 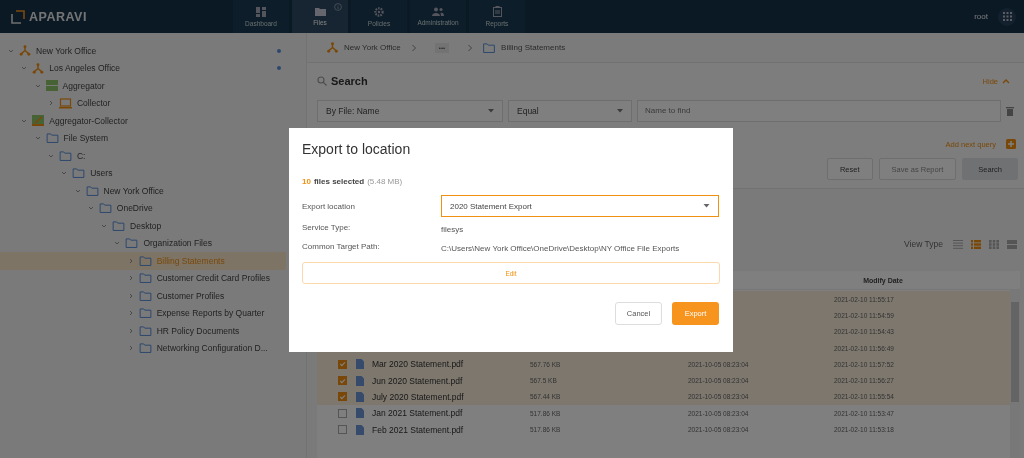 What do you see at coordinates (418, 429) in the screenshot?
I see `file-name: Feb 2021 Statement.pdf` at bounding box center [418, 429].